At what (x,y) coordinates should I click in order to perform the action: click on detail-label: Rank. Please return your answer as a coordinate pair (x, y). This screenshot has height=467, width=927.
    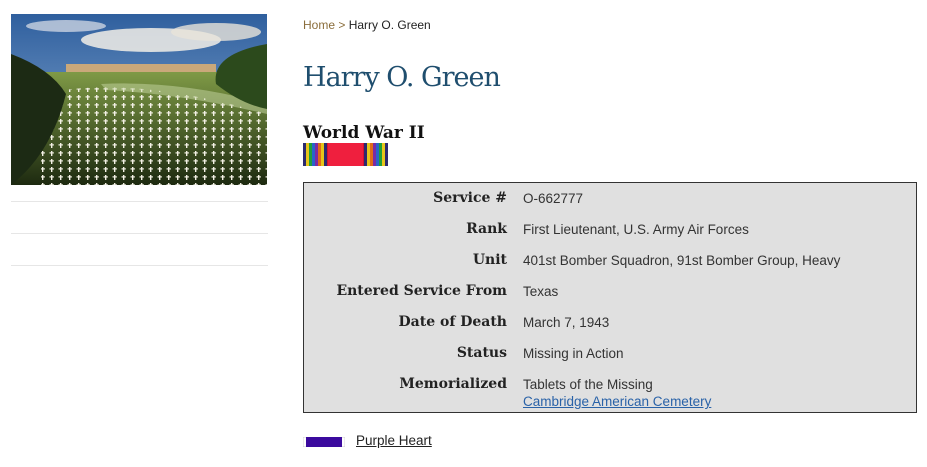
    Looking at the image, I should click on (486, 229).